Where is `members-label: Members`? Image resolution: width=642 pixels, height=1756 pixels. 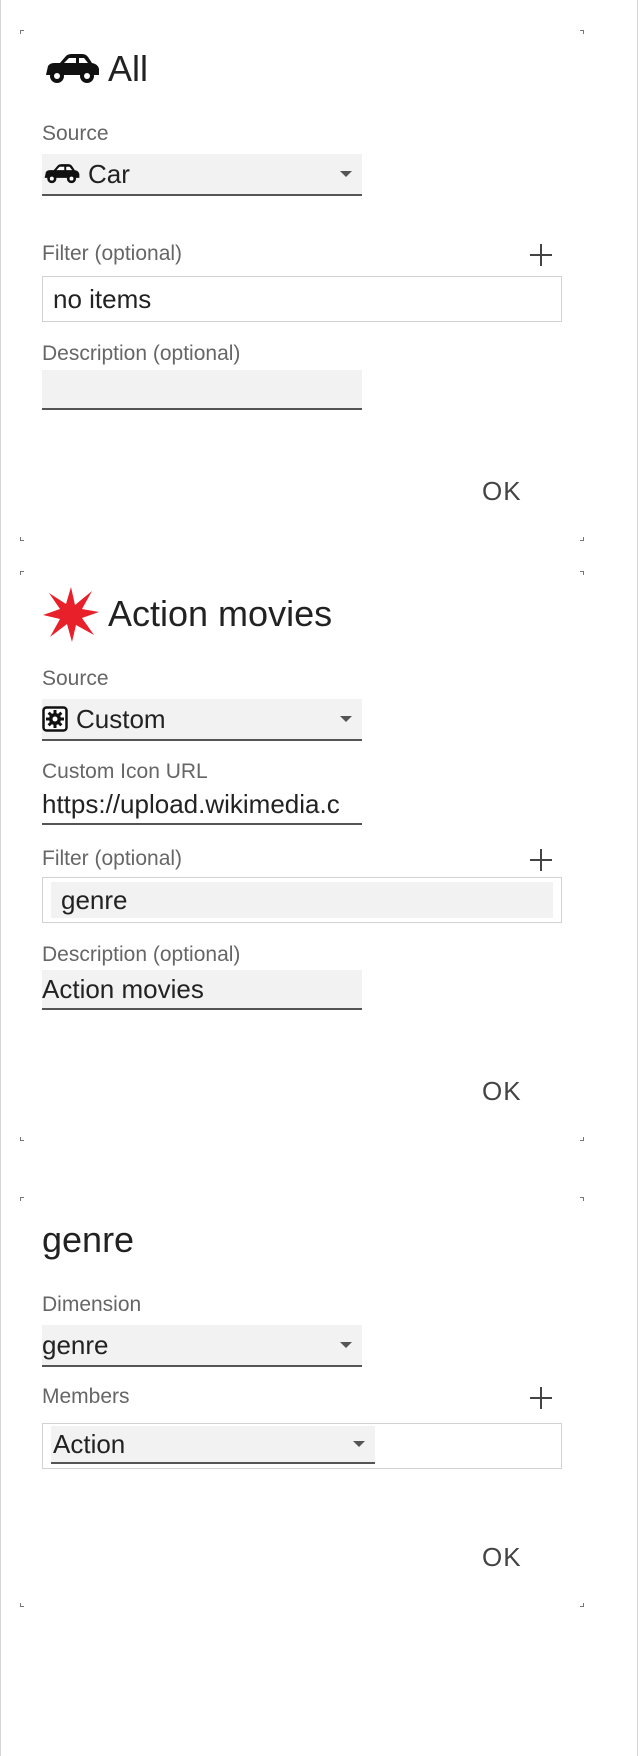 members-label: Members is located at coordinates (86, 1396).